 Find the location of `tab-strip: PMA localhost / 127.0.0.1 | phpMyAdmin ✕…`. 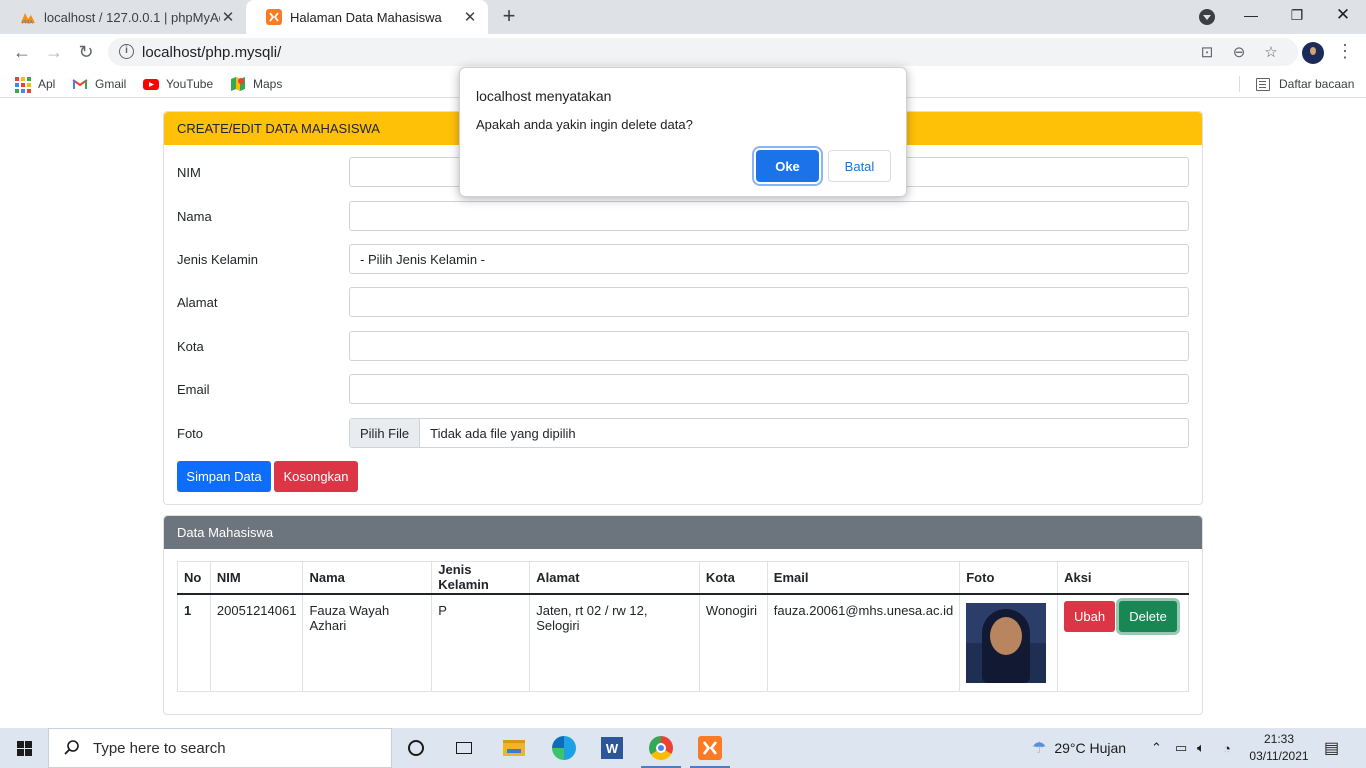

tab-strip: PMA localhost / 127.0.0.1 | phpMyAdmin ✕… is located at coordinates (683, 17).